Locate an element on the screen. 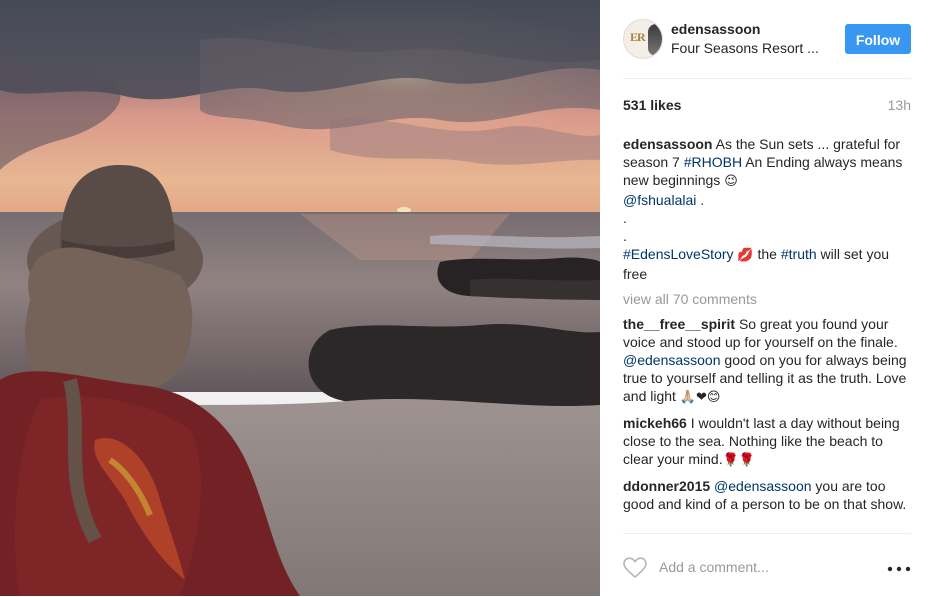  username-link: edensassoon is located at coordinates (715, 29).